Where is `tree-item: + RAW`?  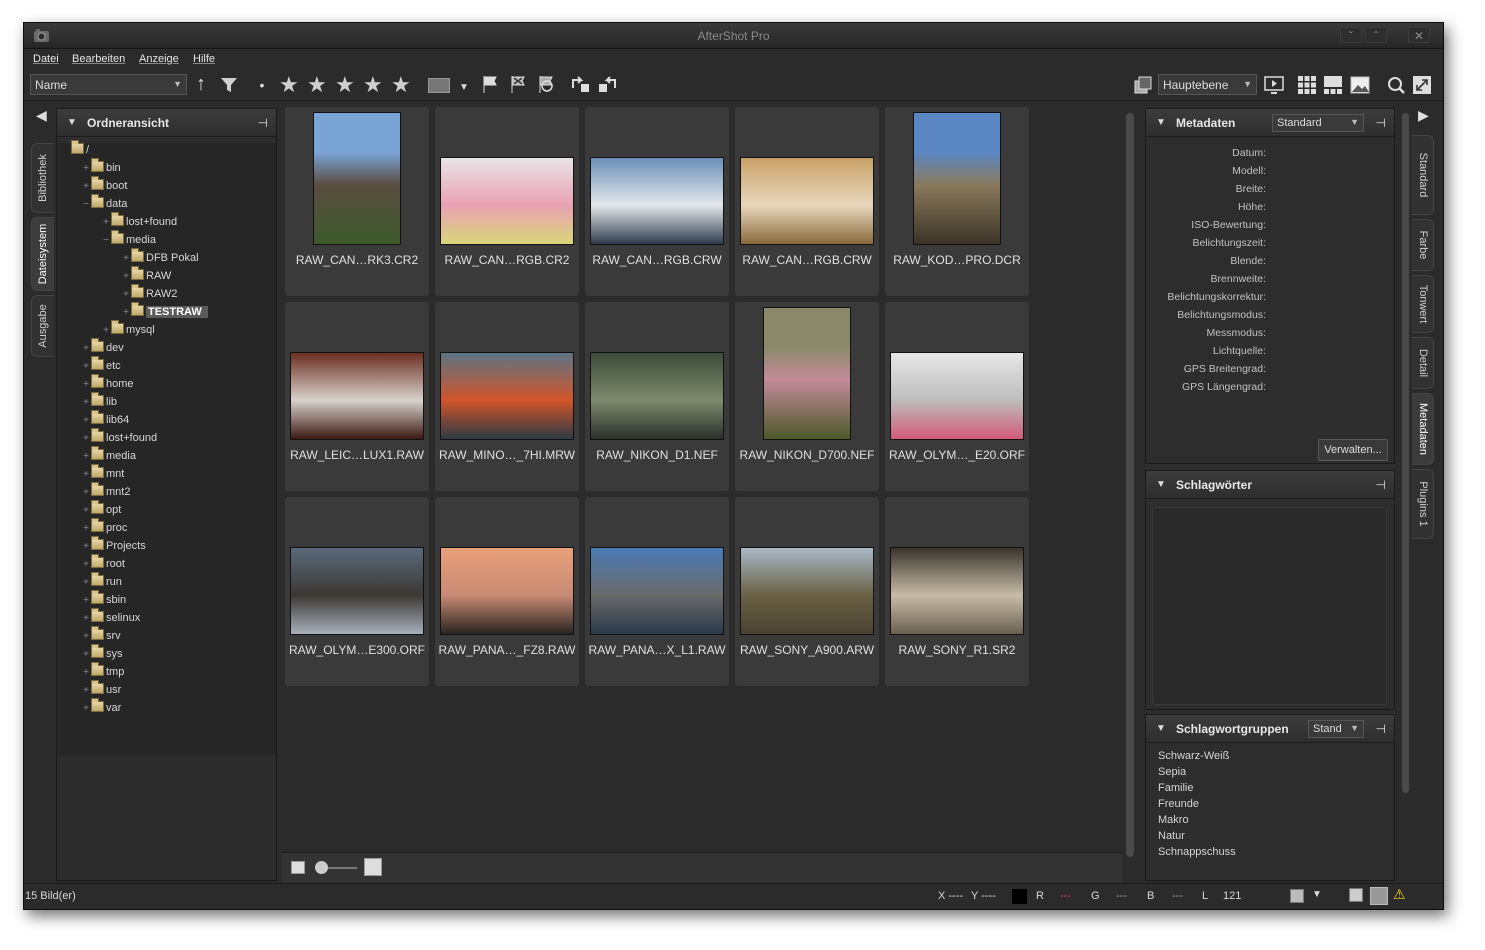
tree-item: + RAW is located at coordinates (146, 276).